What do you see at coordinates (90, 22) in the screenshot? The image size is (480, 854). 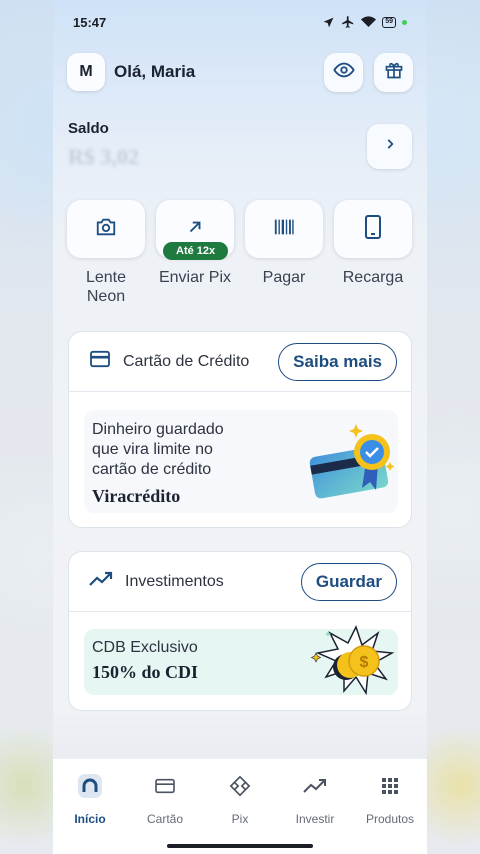 I see `status-time: 15:47` at bounding box center [90, 22].